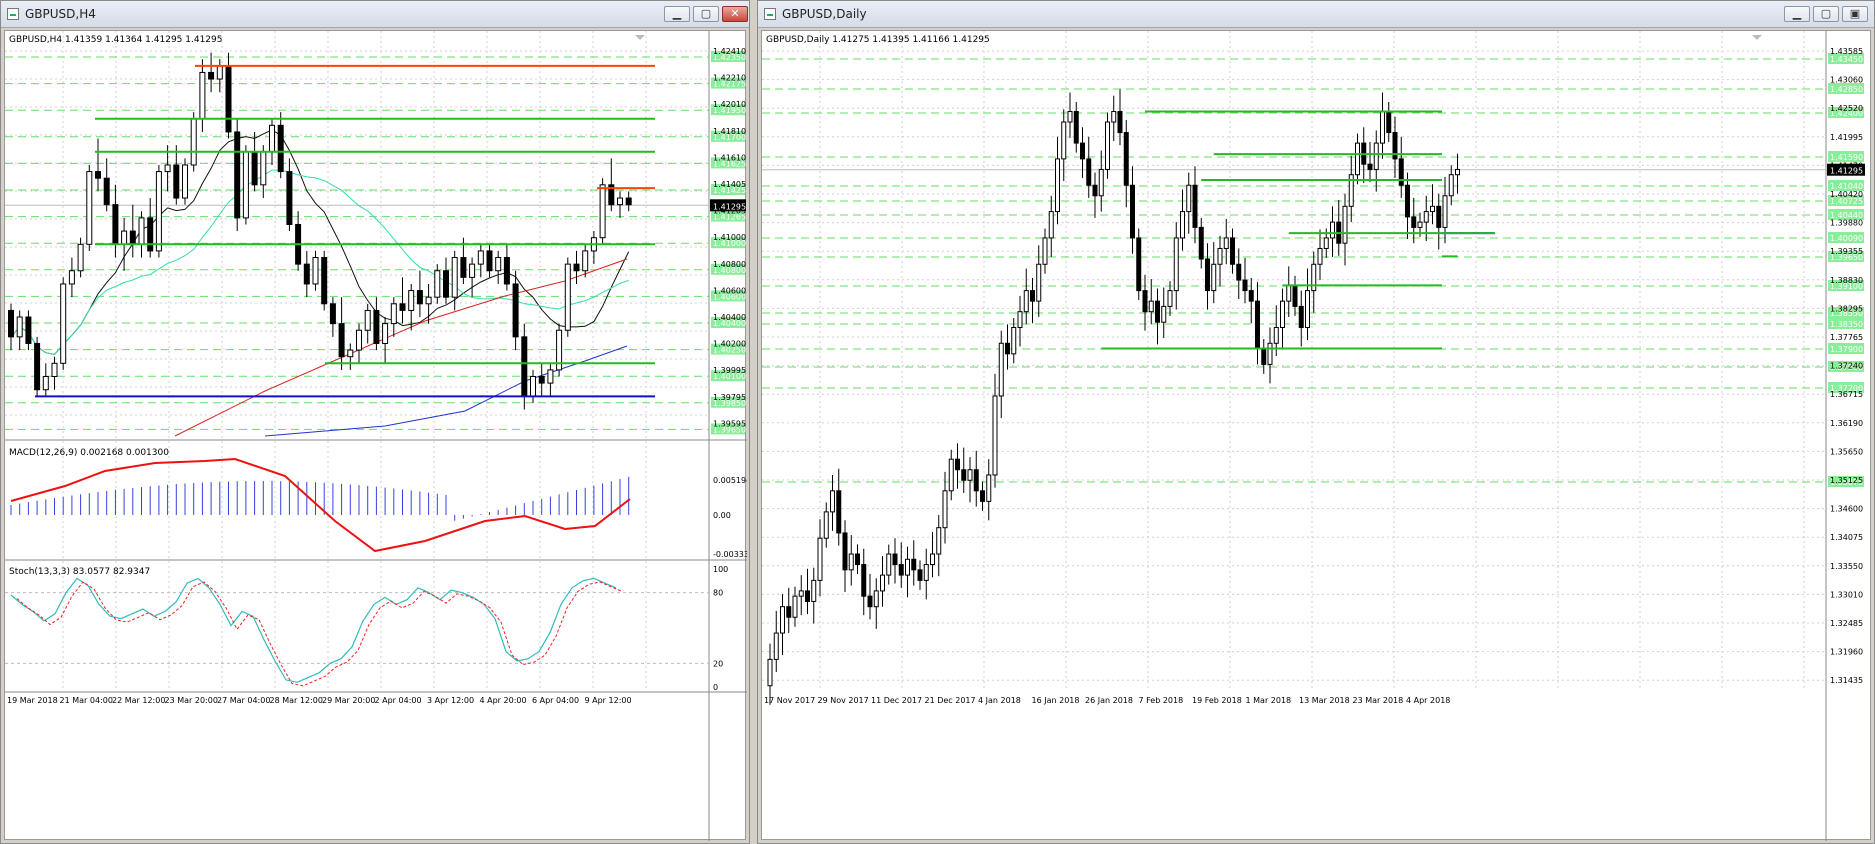 Image resolution: width=1875 pixels, height=844 pixels. I want to click on time-axis-label: 21 Mar 04:00, so click(86, 700).